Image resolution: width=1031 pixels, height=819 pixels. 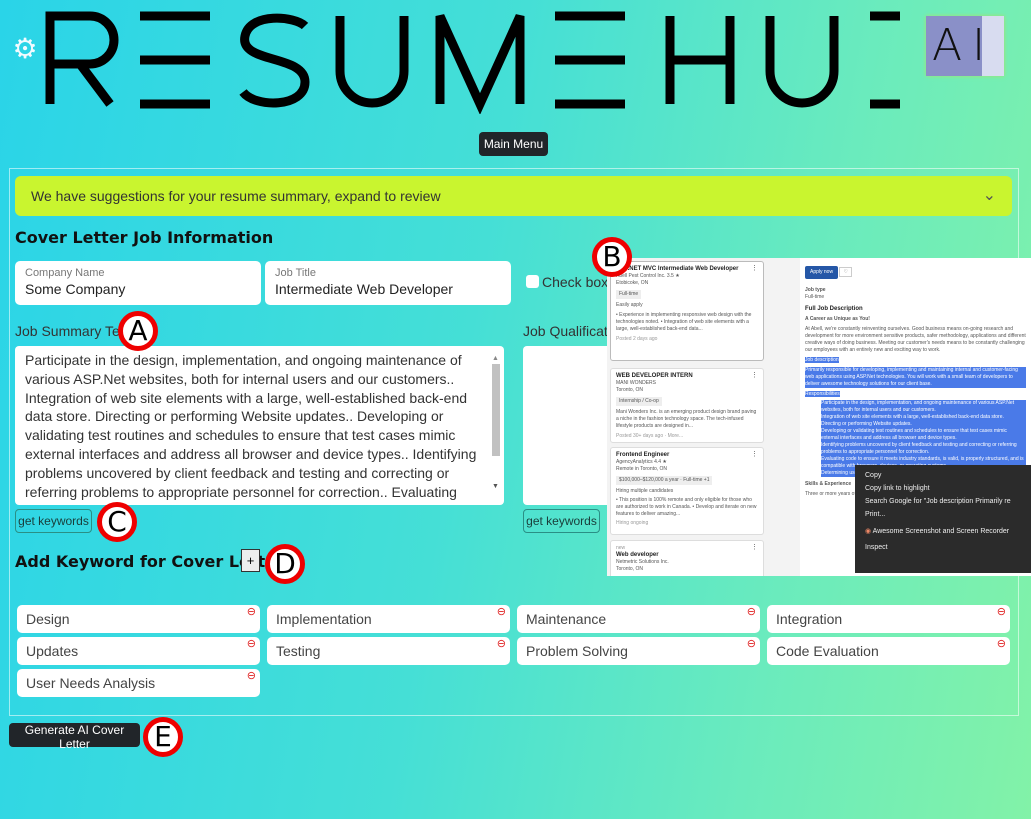 What do you see at coordinates (250, 560) in the screenshot?
I see `add-keyword-button: +` at bounding box center [250, 560].